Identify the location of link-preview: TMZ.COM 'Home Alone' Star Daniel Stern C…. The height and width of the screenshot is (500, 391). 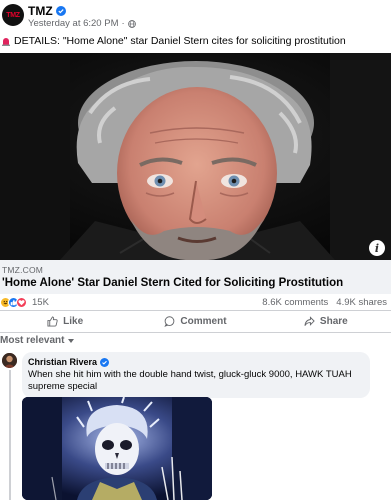
(195, 277).